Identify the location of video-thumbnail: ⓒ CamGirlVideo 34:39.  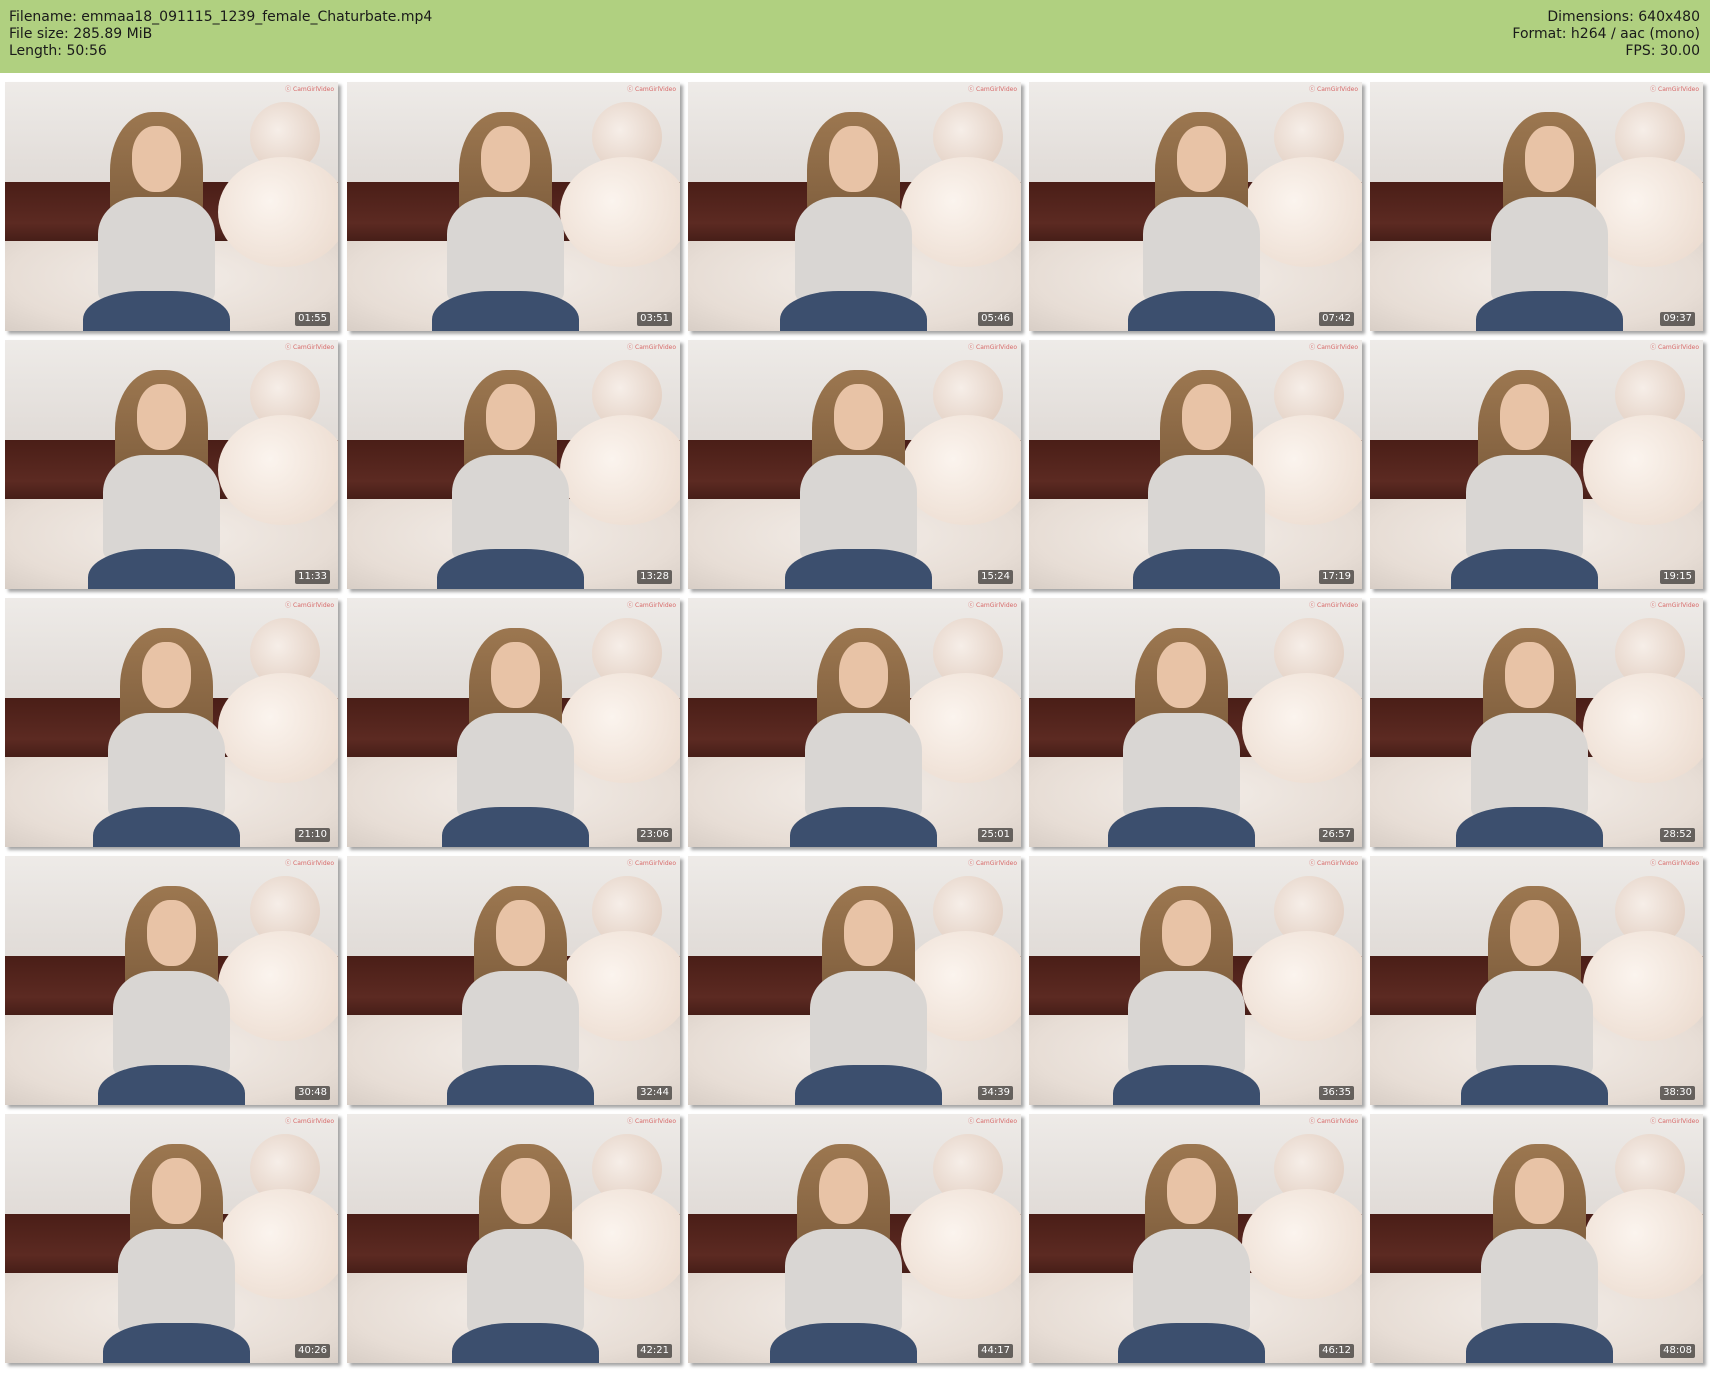
(854, 980).